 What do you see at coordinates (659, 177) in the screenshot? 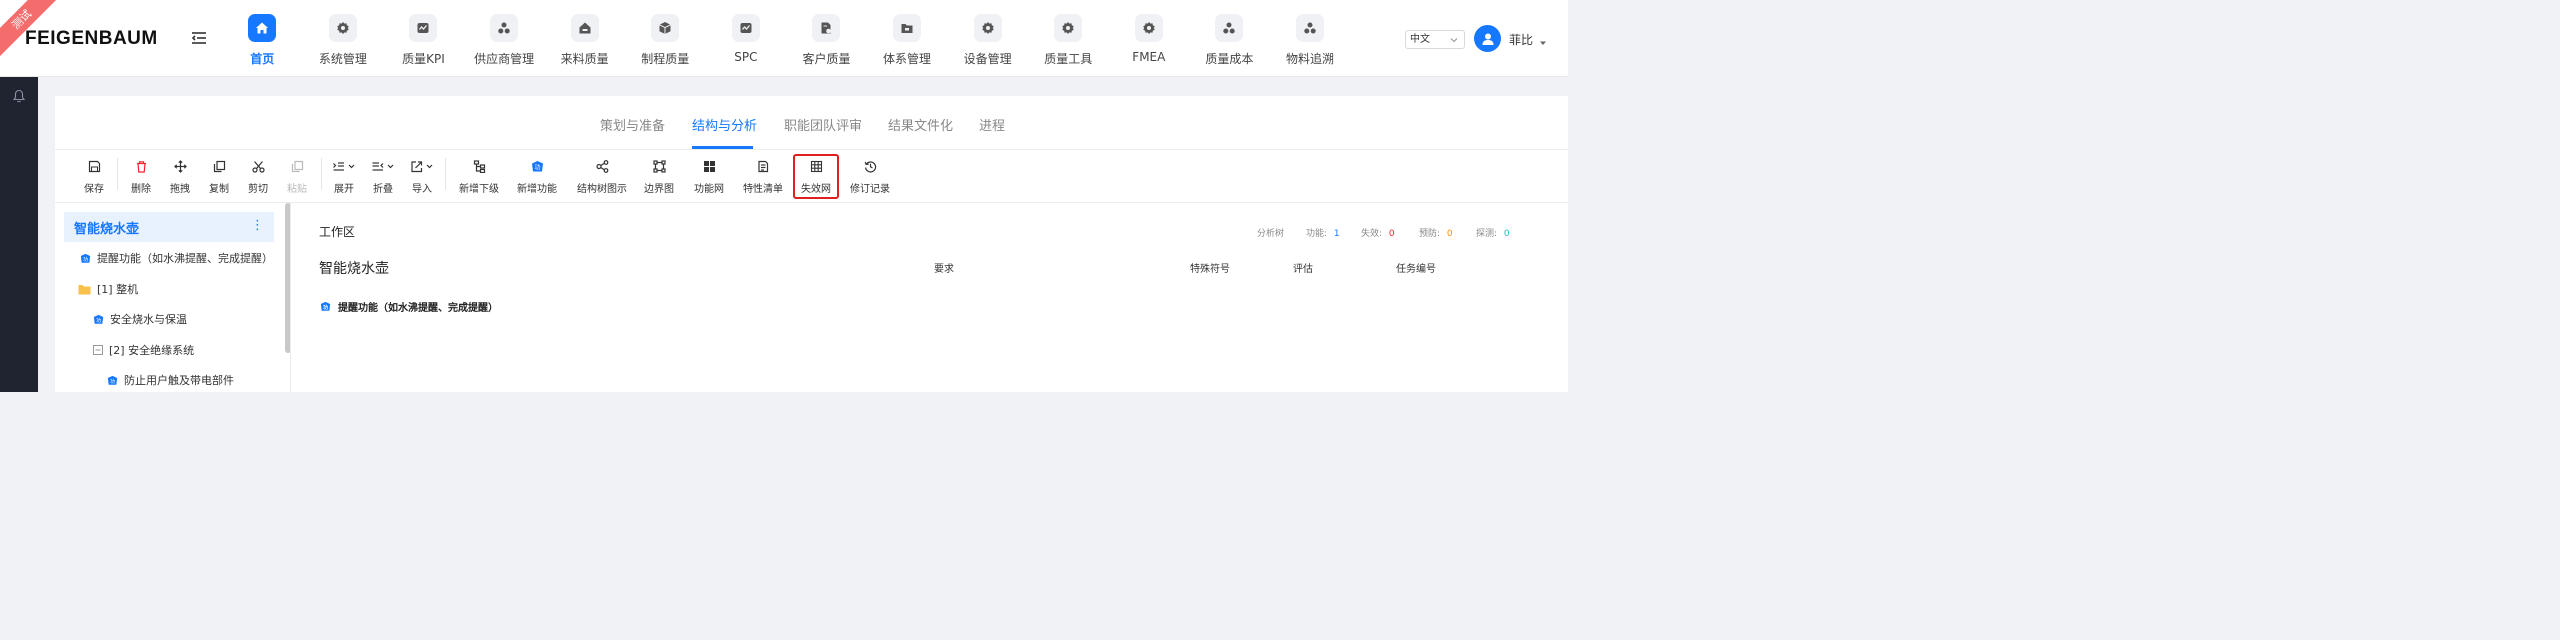
I see `boundary-diagram-button: 边界图` at bounding box center [659, 177].